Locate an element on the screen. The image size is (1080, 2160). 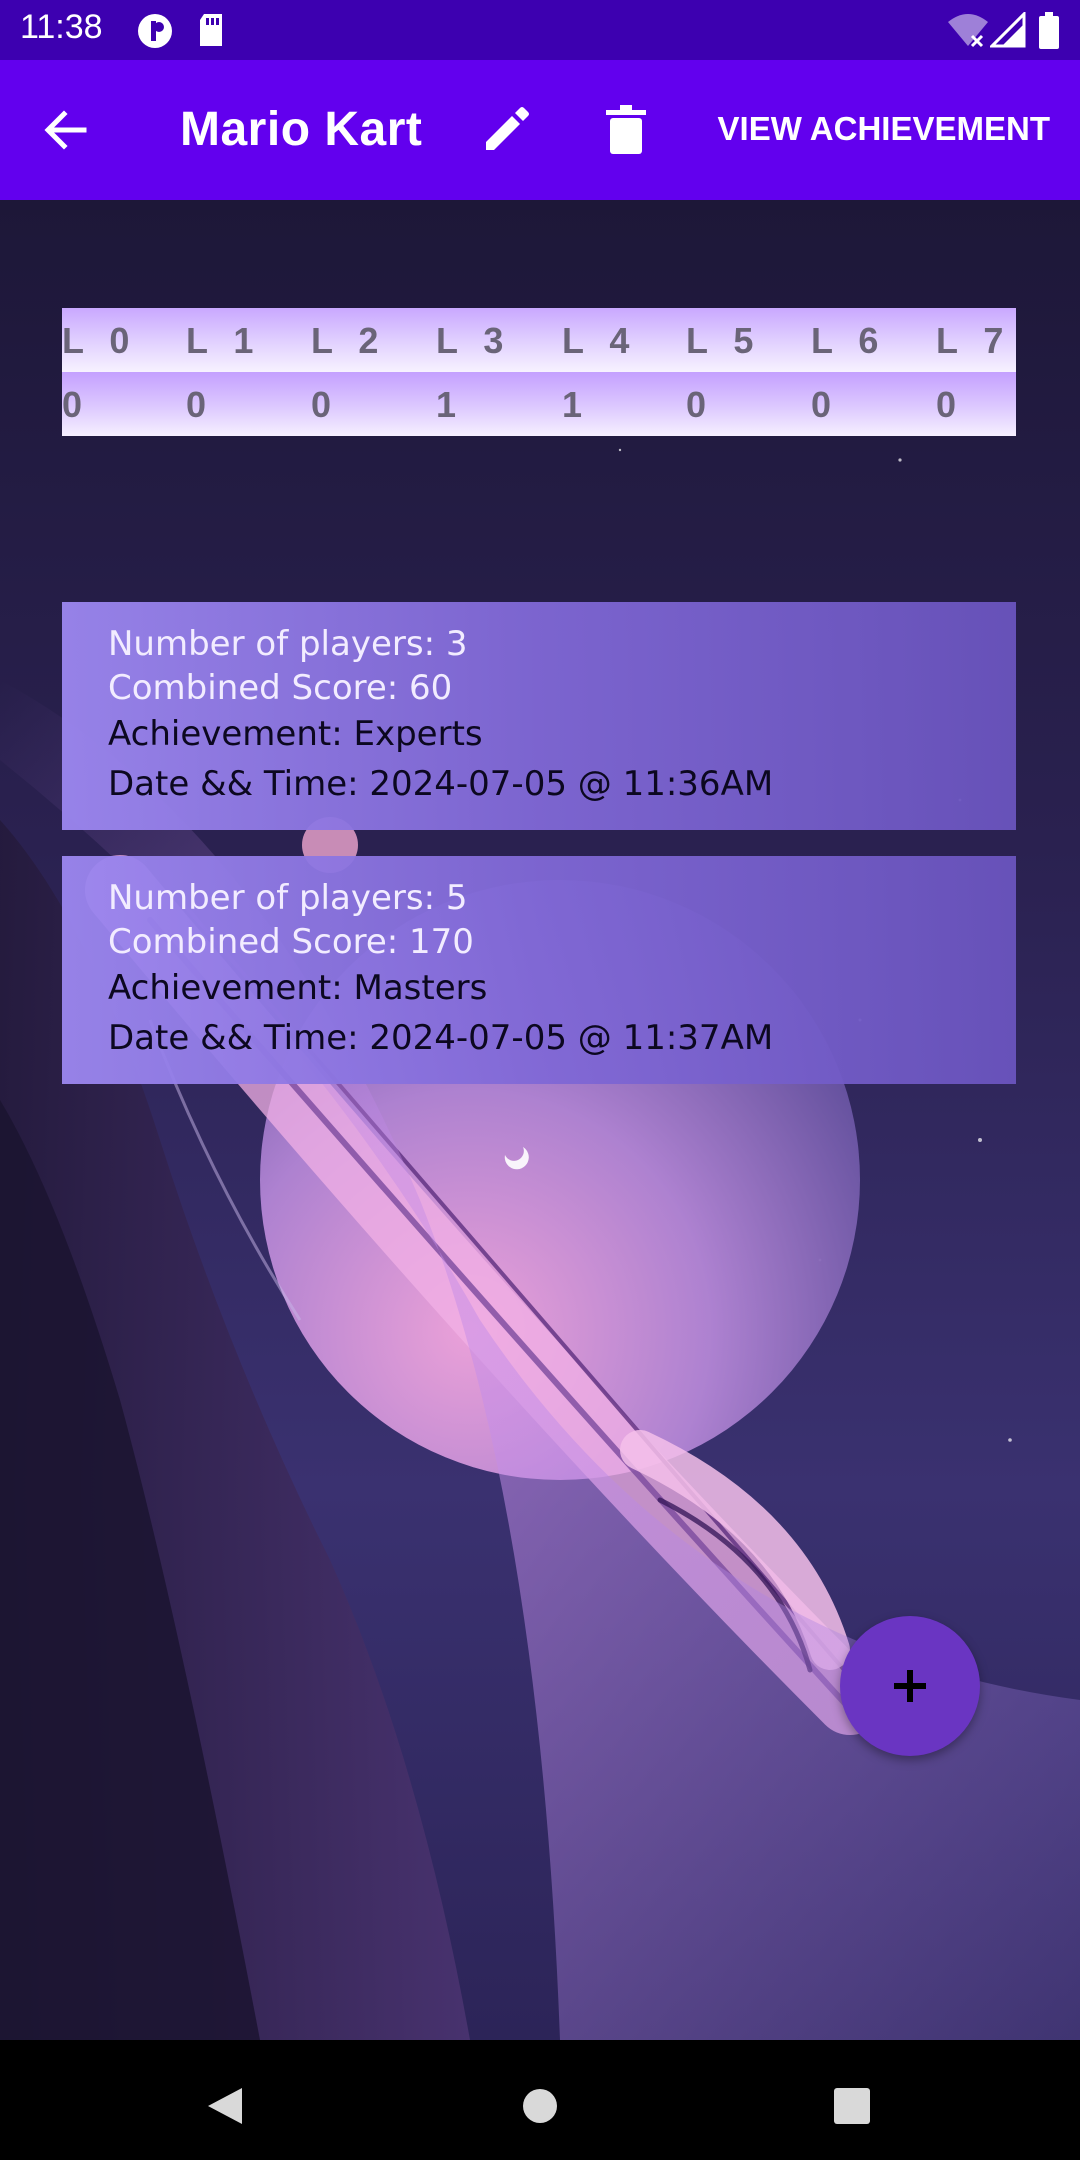
players-count: Number of players: 3 is located at coordinates (288, 644).